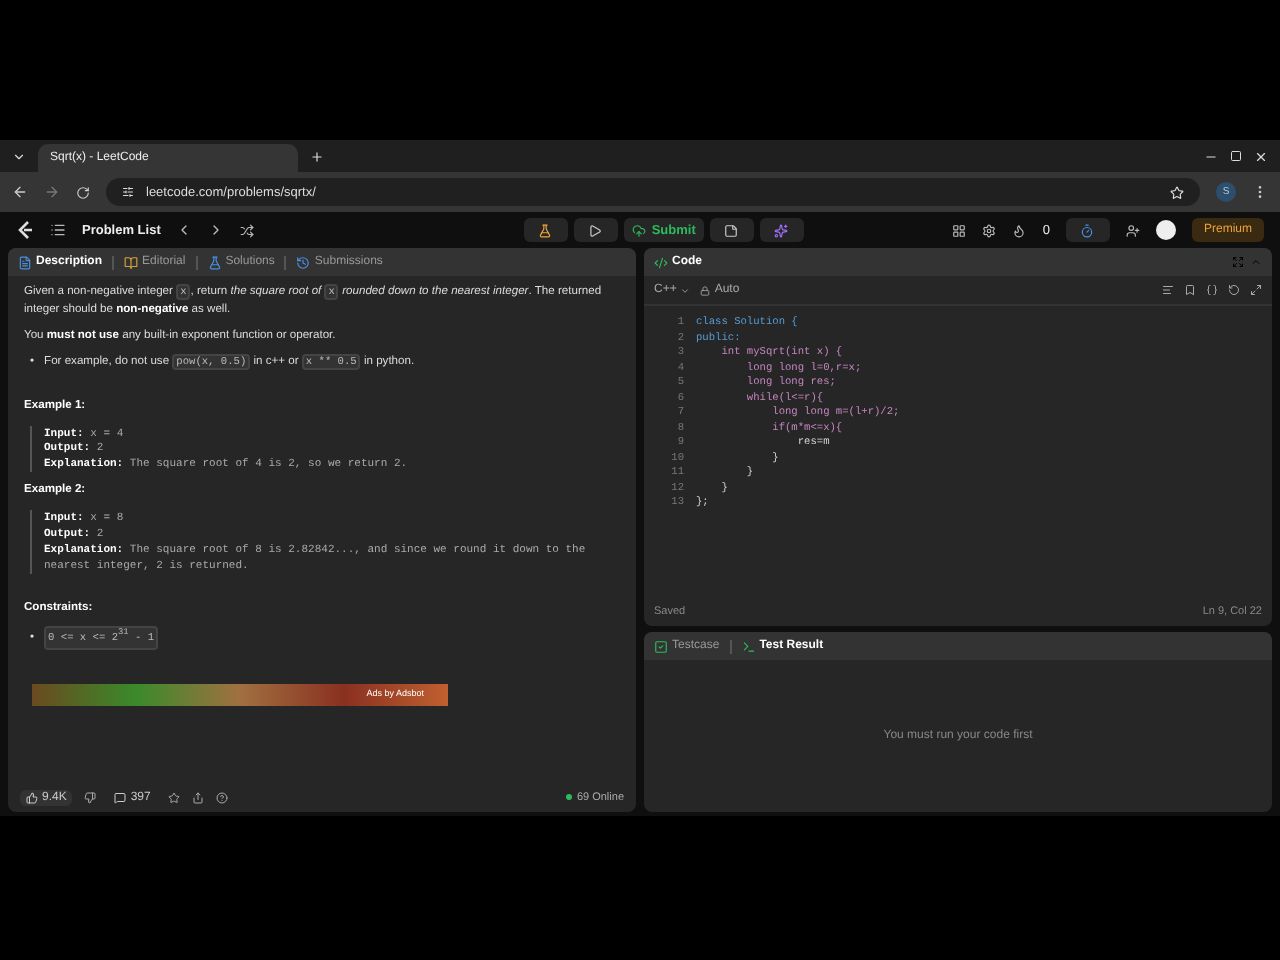 The height and width of the screenshot is (960, 1280). I want to click on caret-icon, so click(685, 290).